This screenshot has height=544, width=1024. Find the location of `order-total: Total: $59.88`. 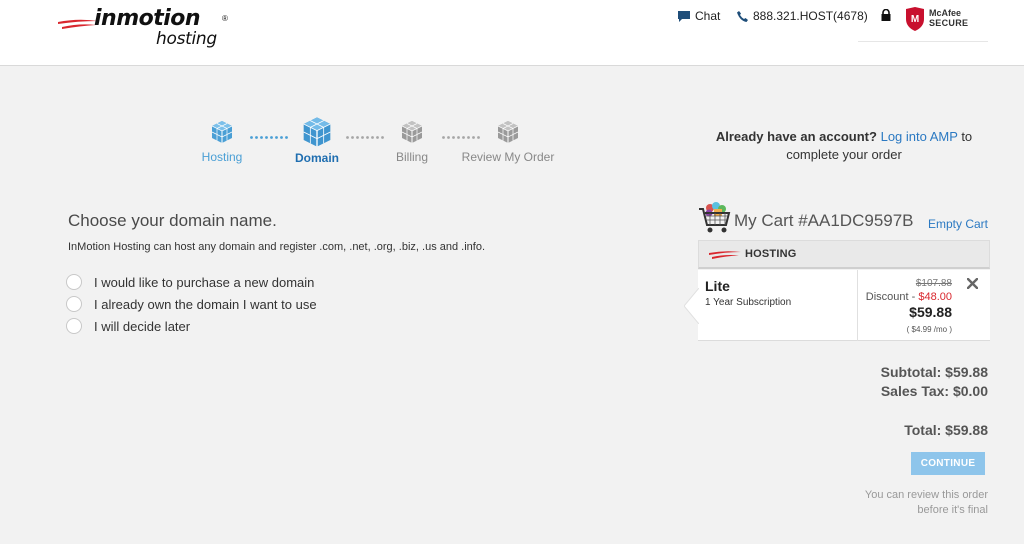

order-total: Total: $59.88 is located at coordinates (946, 430).